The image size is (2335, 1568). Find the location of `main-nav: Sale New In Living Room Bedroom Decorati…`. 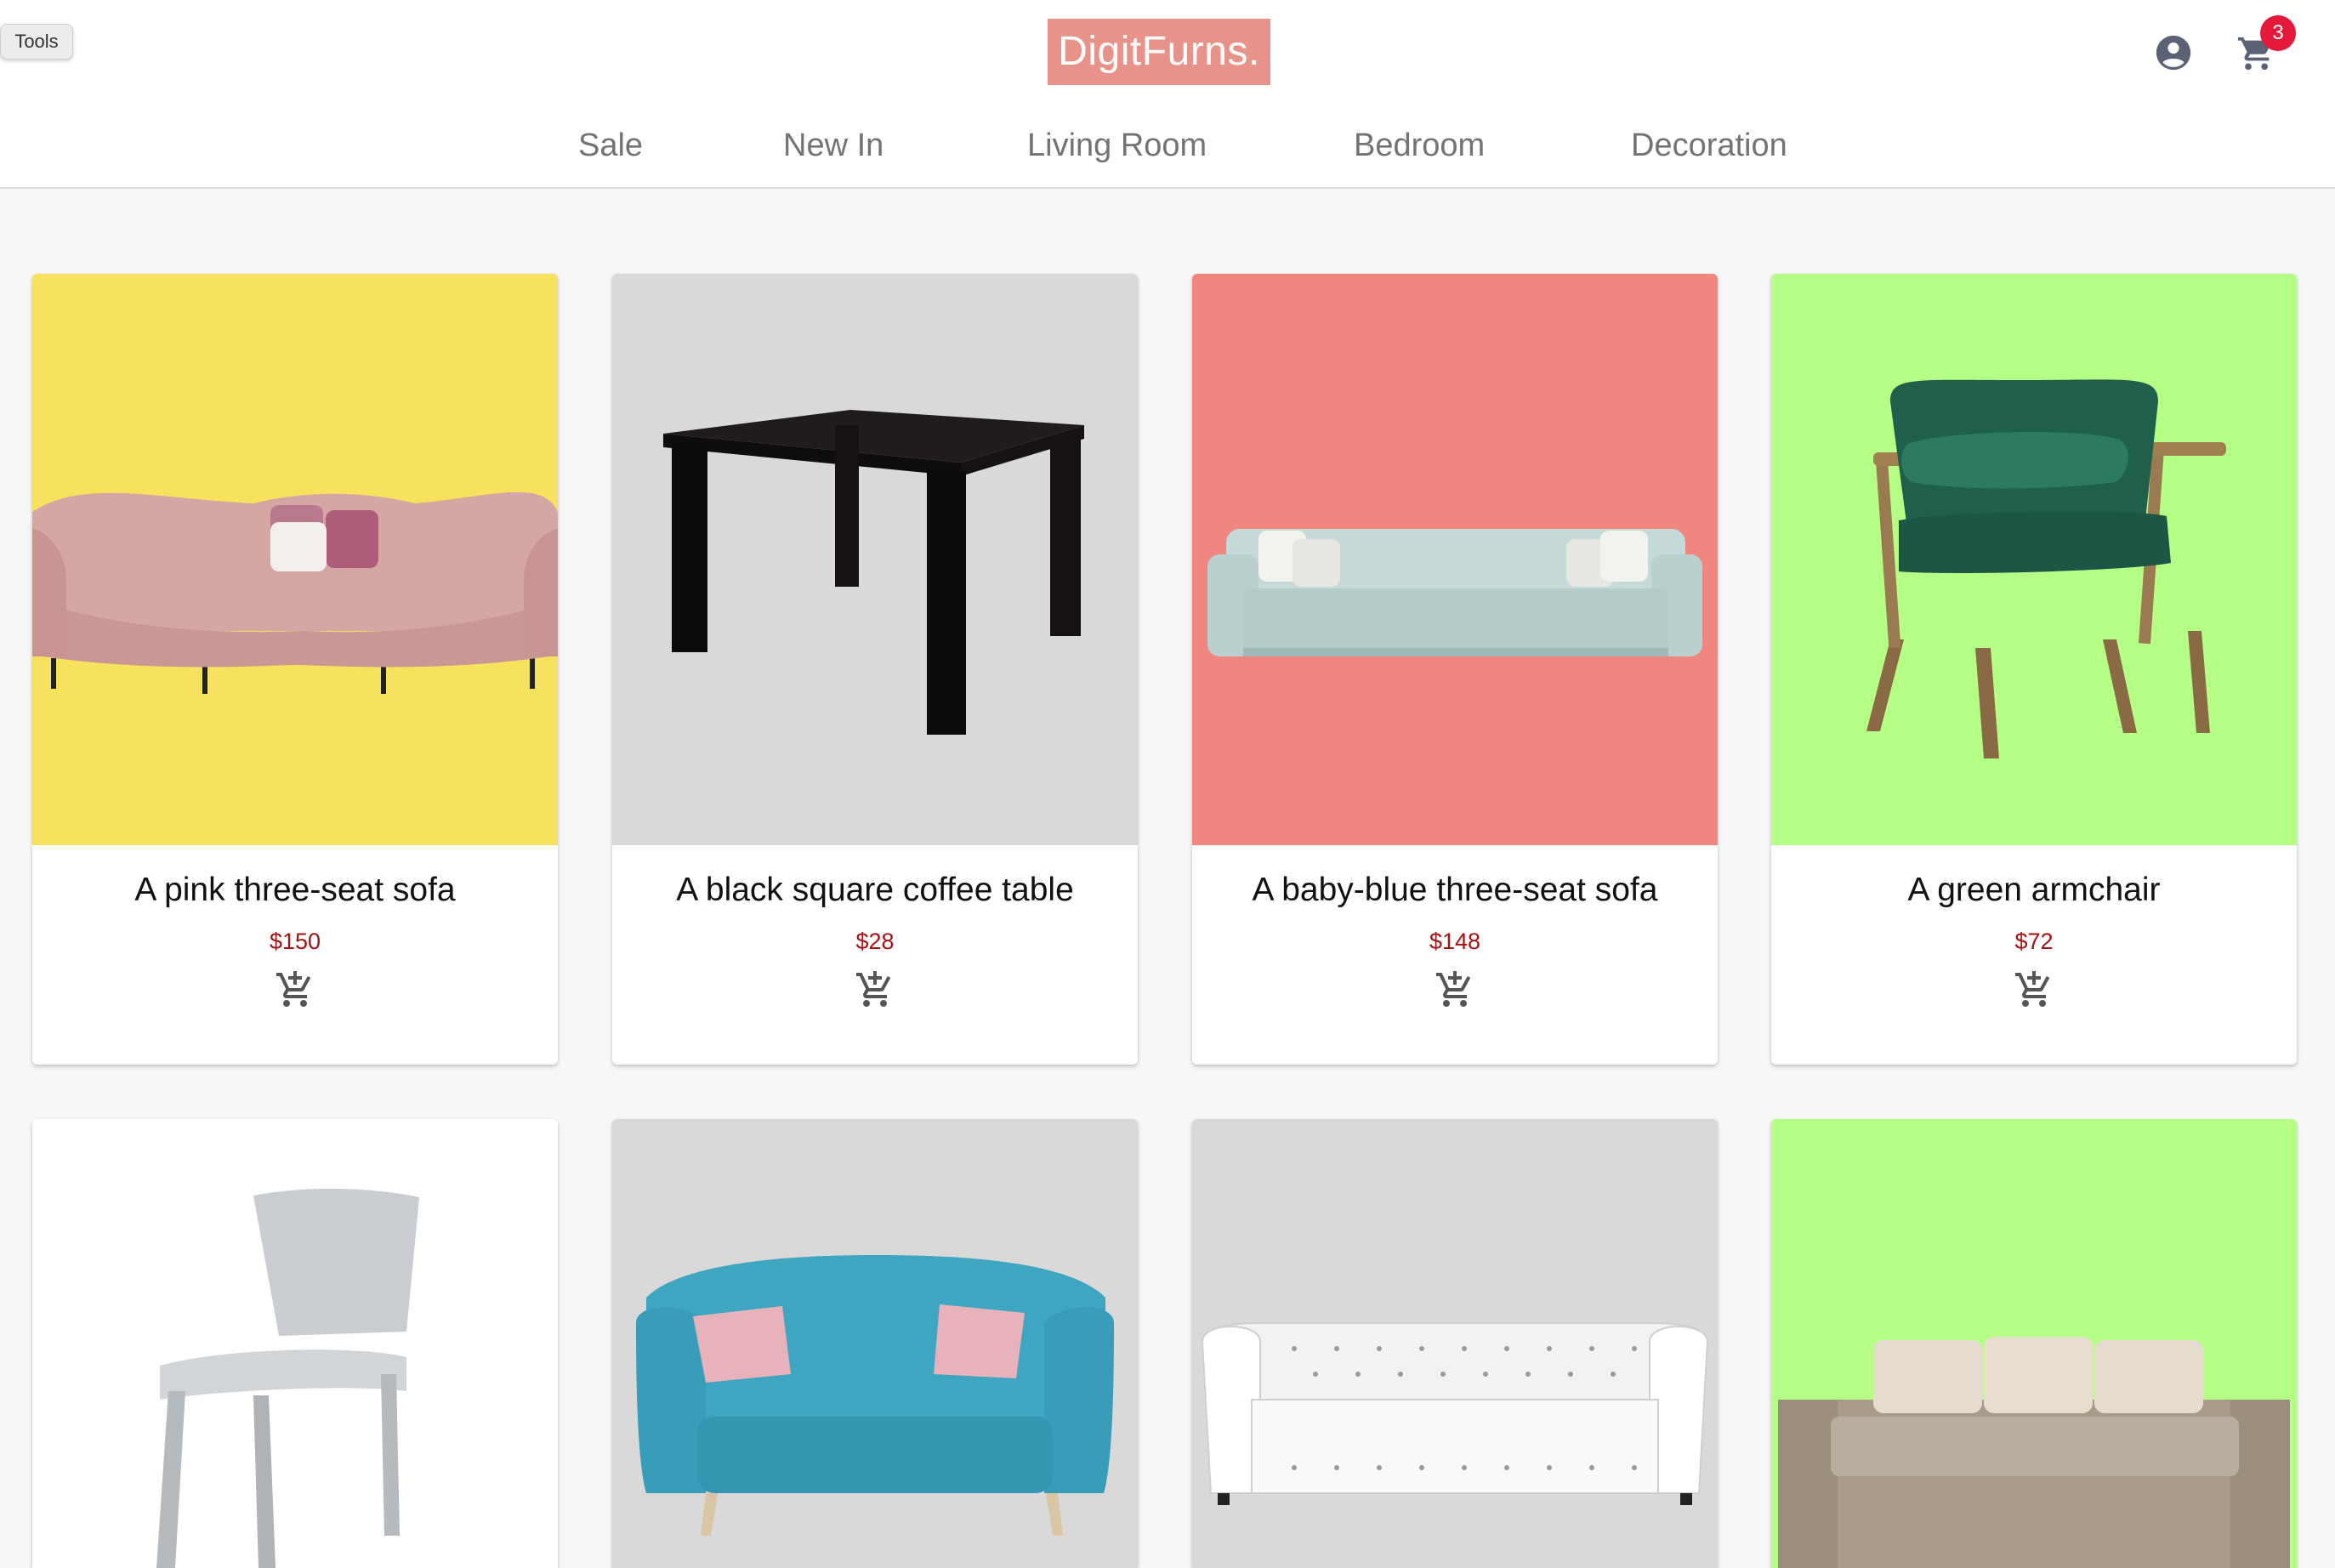

main-nav: Sale New In Living Room Bedroom Decorati… is located at coordinates (1167, 145).